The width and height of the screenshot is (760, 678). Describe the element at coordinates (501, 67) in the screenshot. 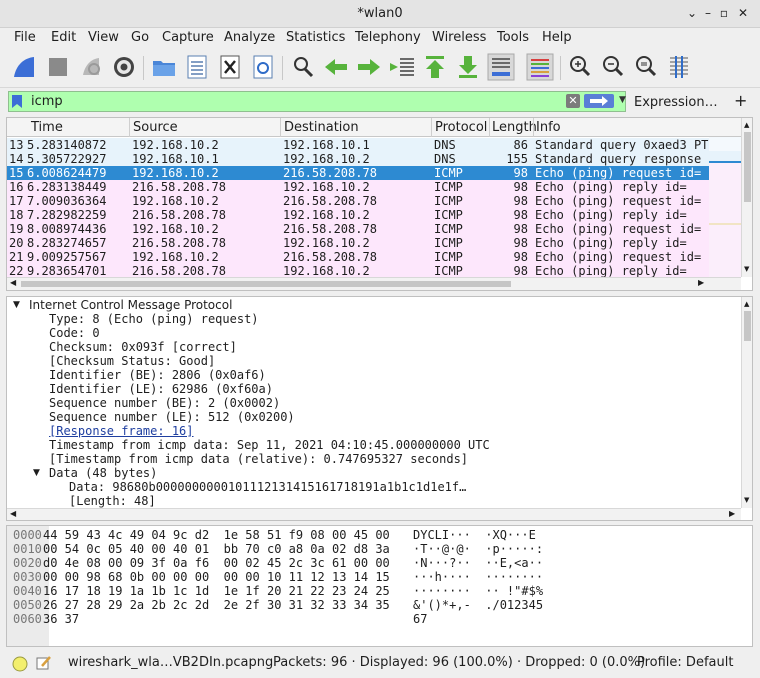

I see `auto-scroll-icon` at that location.